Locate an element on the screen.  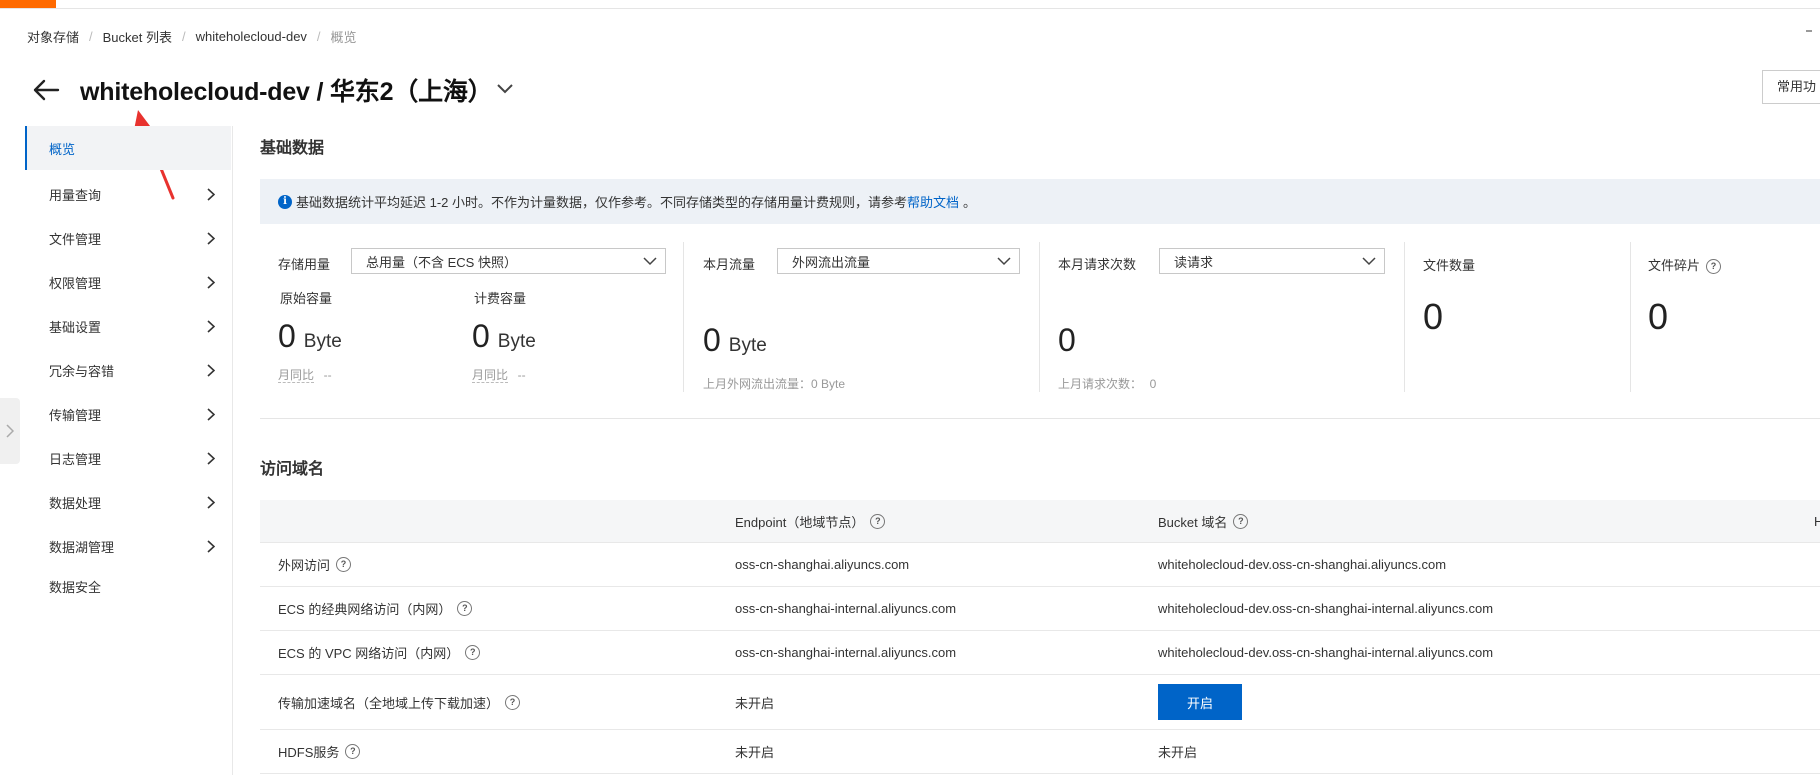
original-mom: 月同比 -- is located at coordinates (305, 374).